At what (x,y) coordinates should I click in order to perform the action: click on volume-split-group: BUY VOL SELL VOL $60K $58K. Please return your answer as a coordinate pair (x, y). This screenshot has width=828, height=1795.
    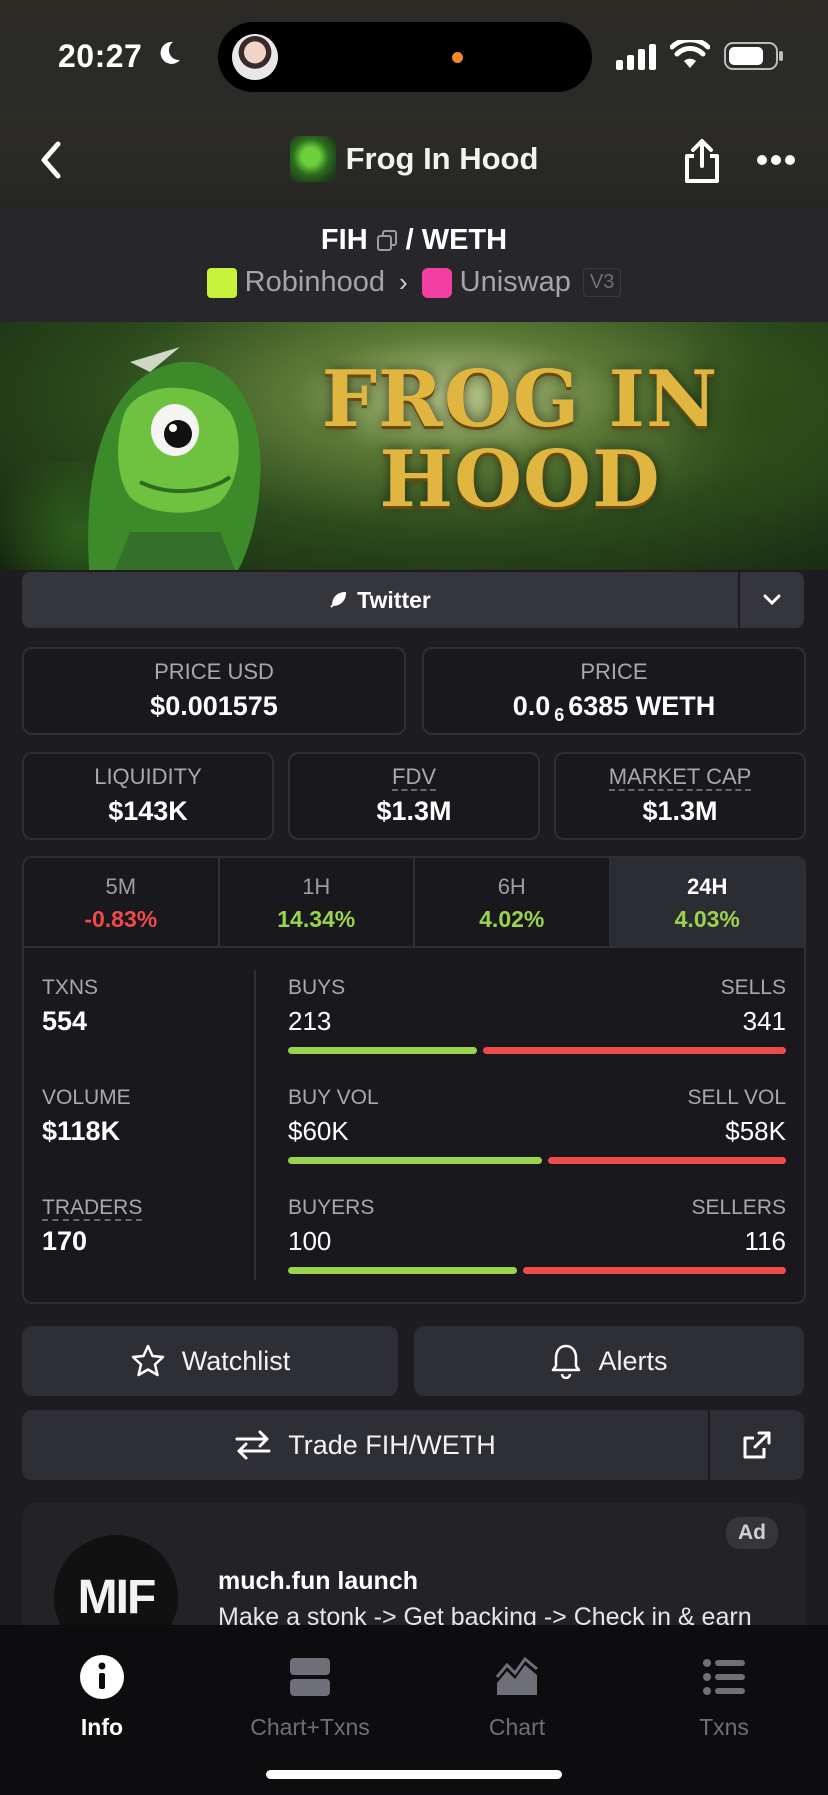
    Looking at the image, I should click on (537, 1125).